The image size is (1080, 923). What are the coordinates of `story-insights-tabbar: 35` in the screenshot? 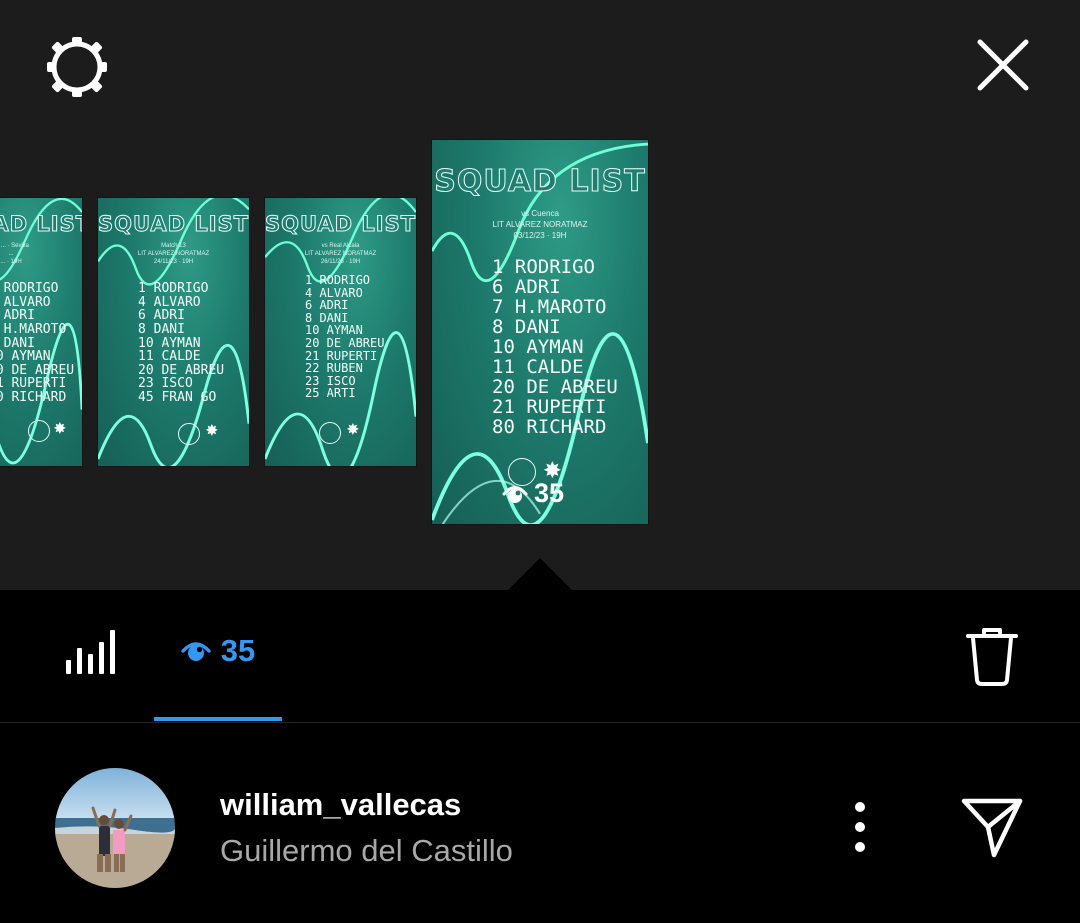 It's located at (540, 656).